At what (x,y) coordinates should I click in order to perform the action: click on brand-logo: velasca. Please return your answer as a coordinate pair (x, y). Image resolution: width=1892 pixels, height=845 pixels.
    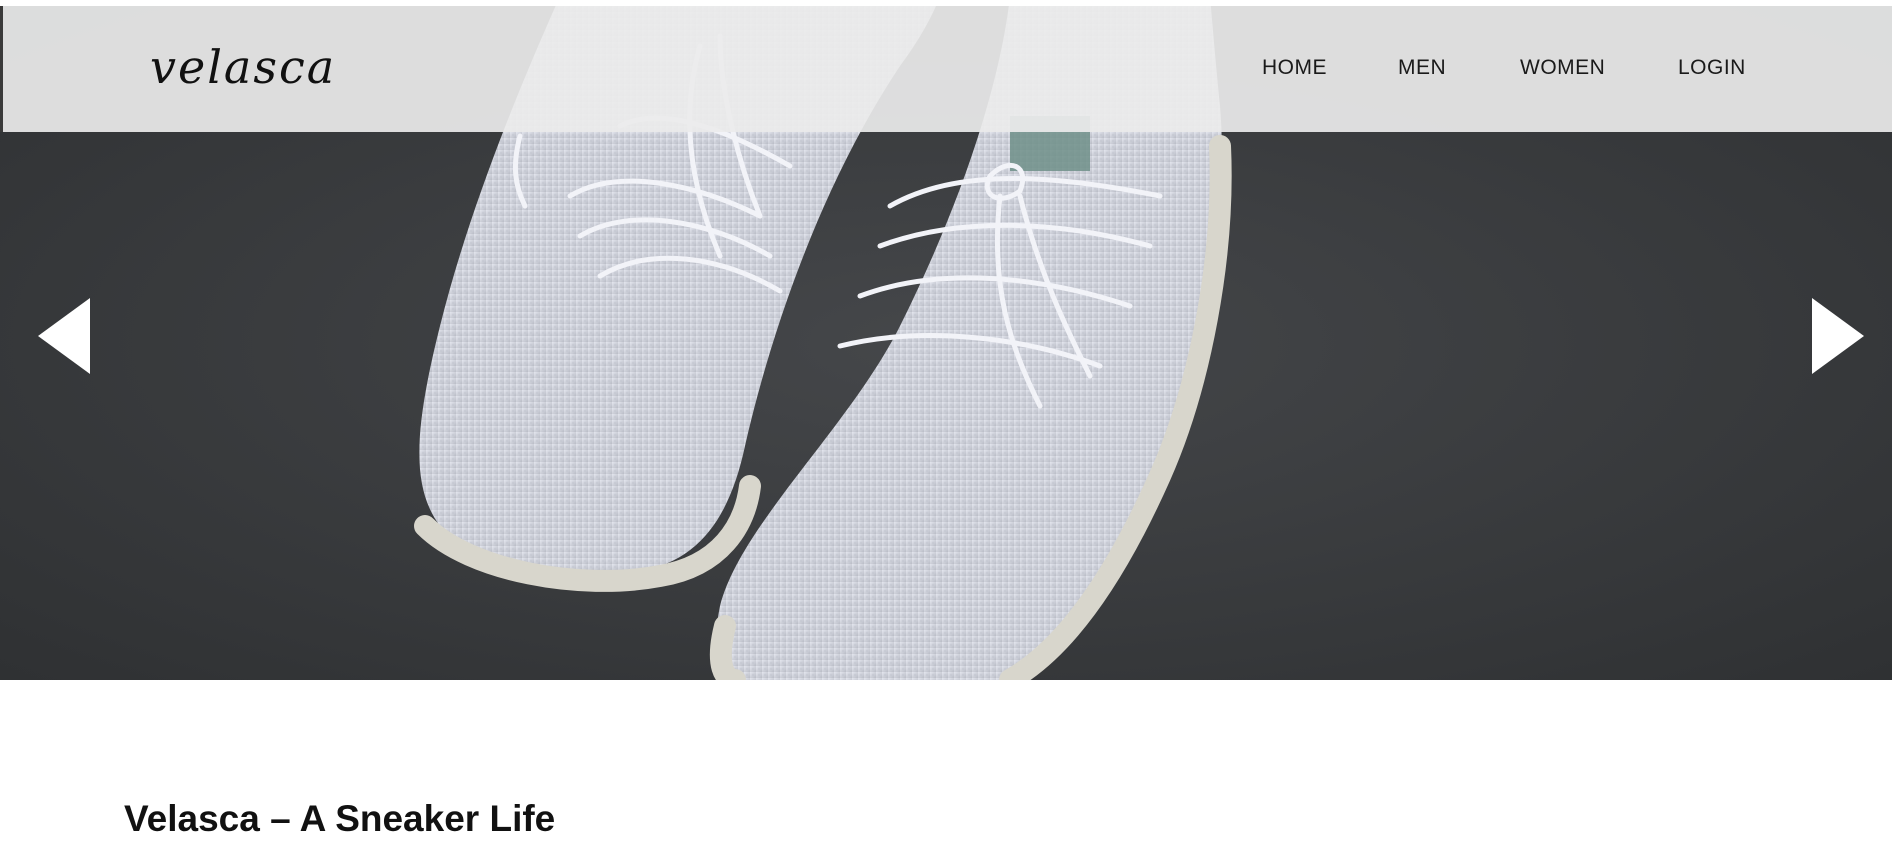
    Looking at the image, I should click on (243, 67).